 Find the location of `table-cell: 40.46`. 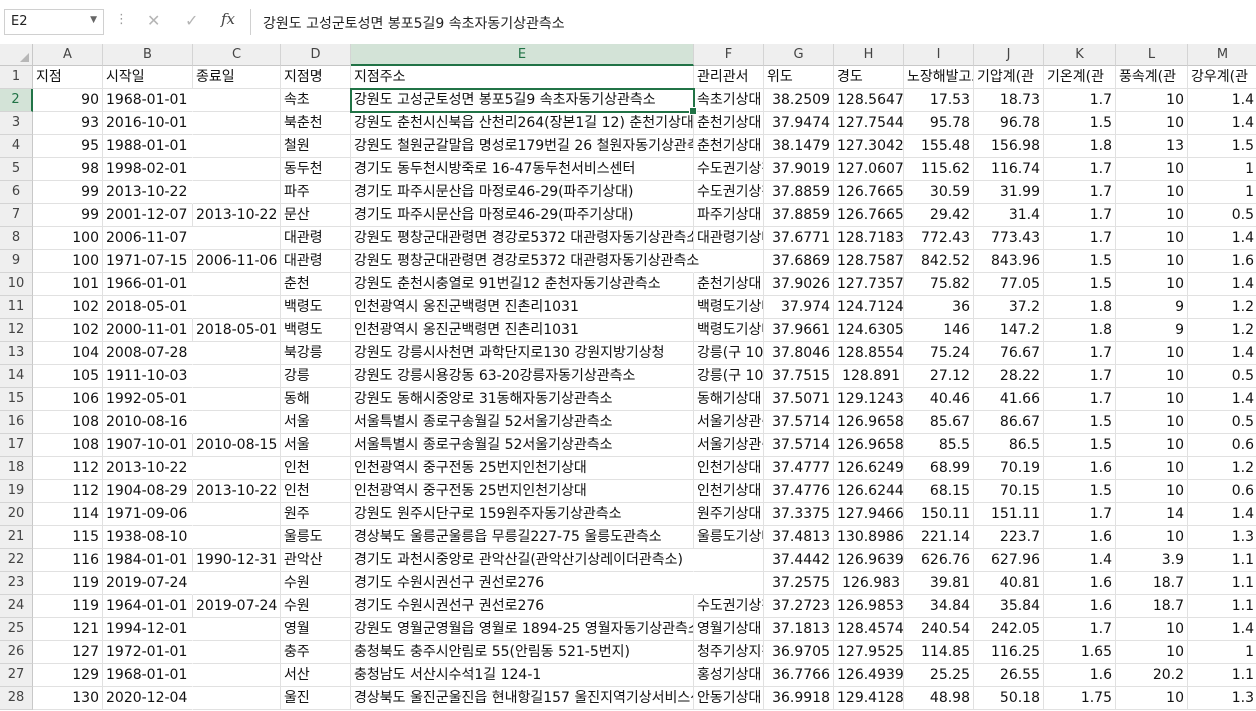

table-cell: 40.46 is located at coordinates (939, 399).